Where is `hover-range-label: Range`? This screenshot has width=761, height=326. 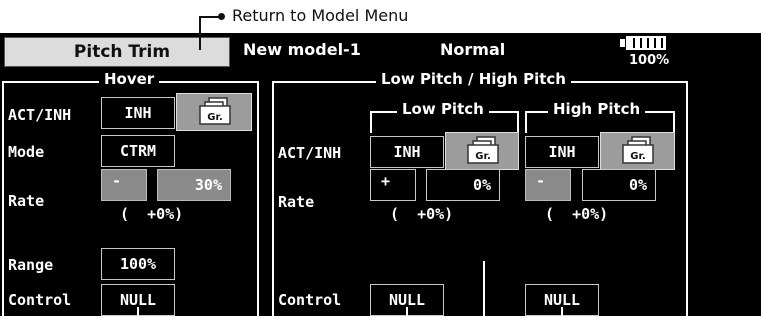
hover-range-label: Range is located at coordinates (31, 265).